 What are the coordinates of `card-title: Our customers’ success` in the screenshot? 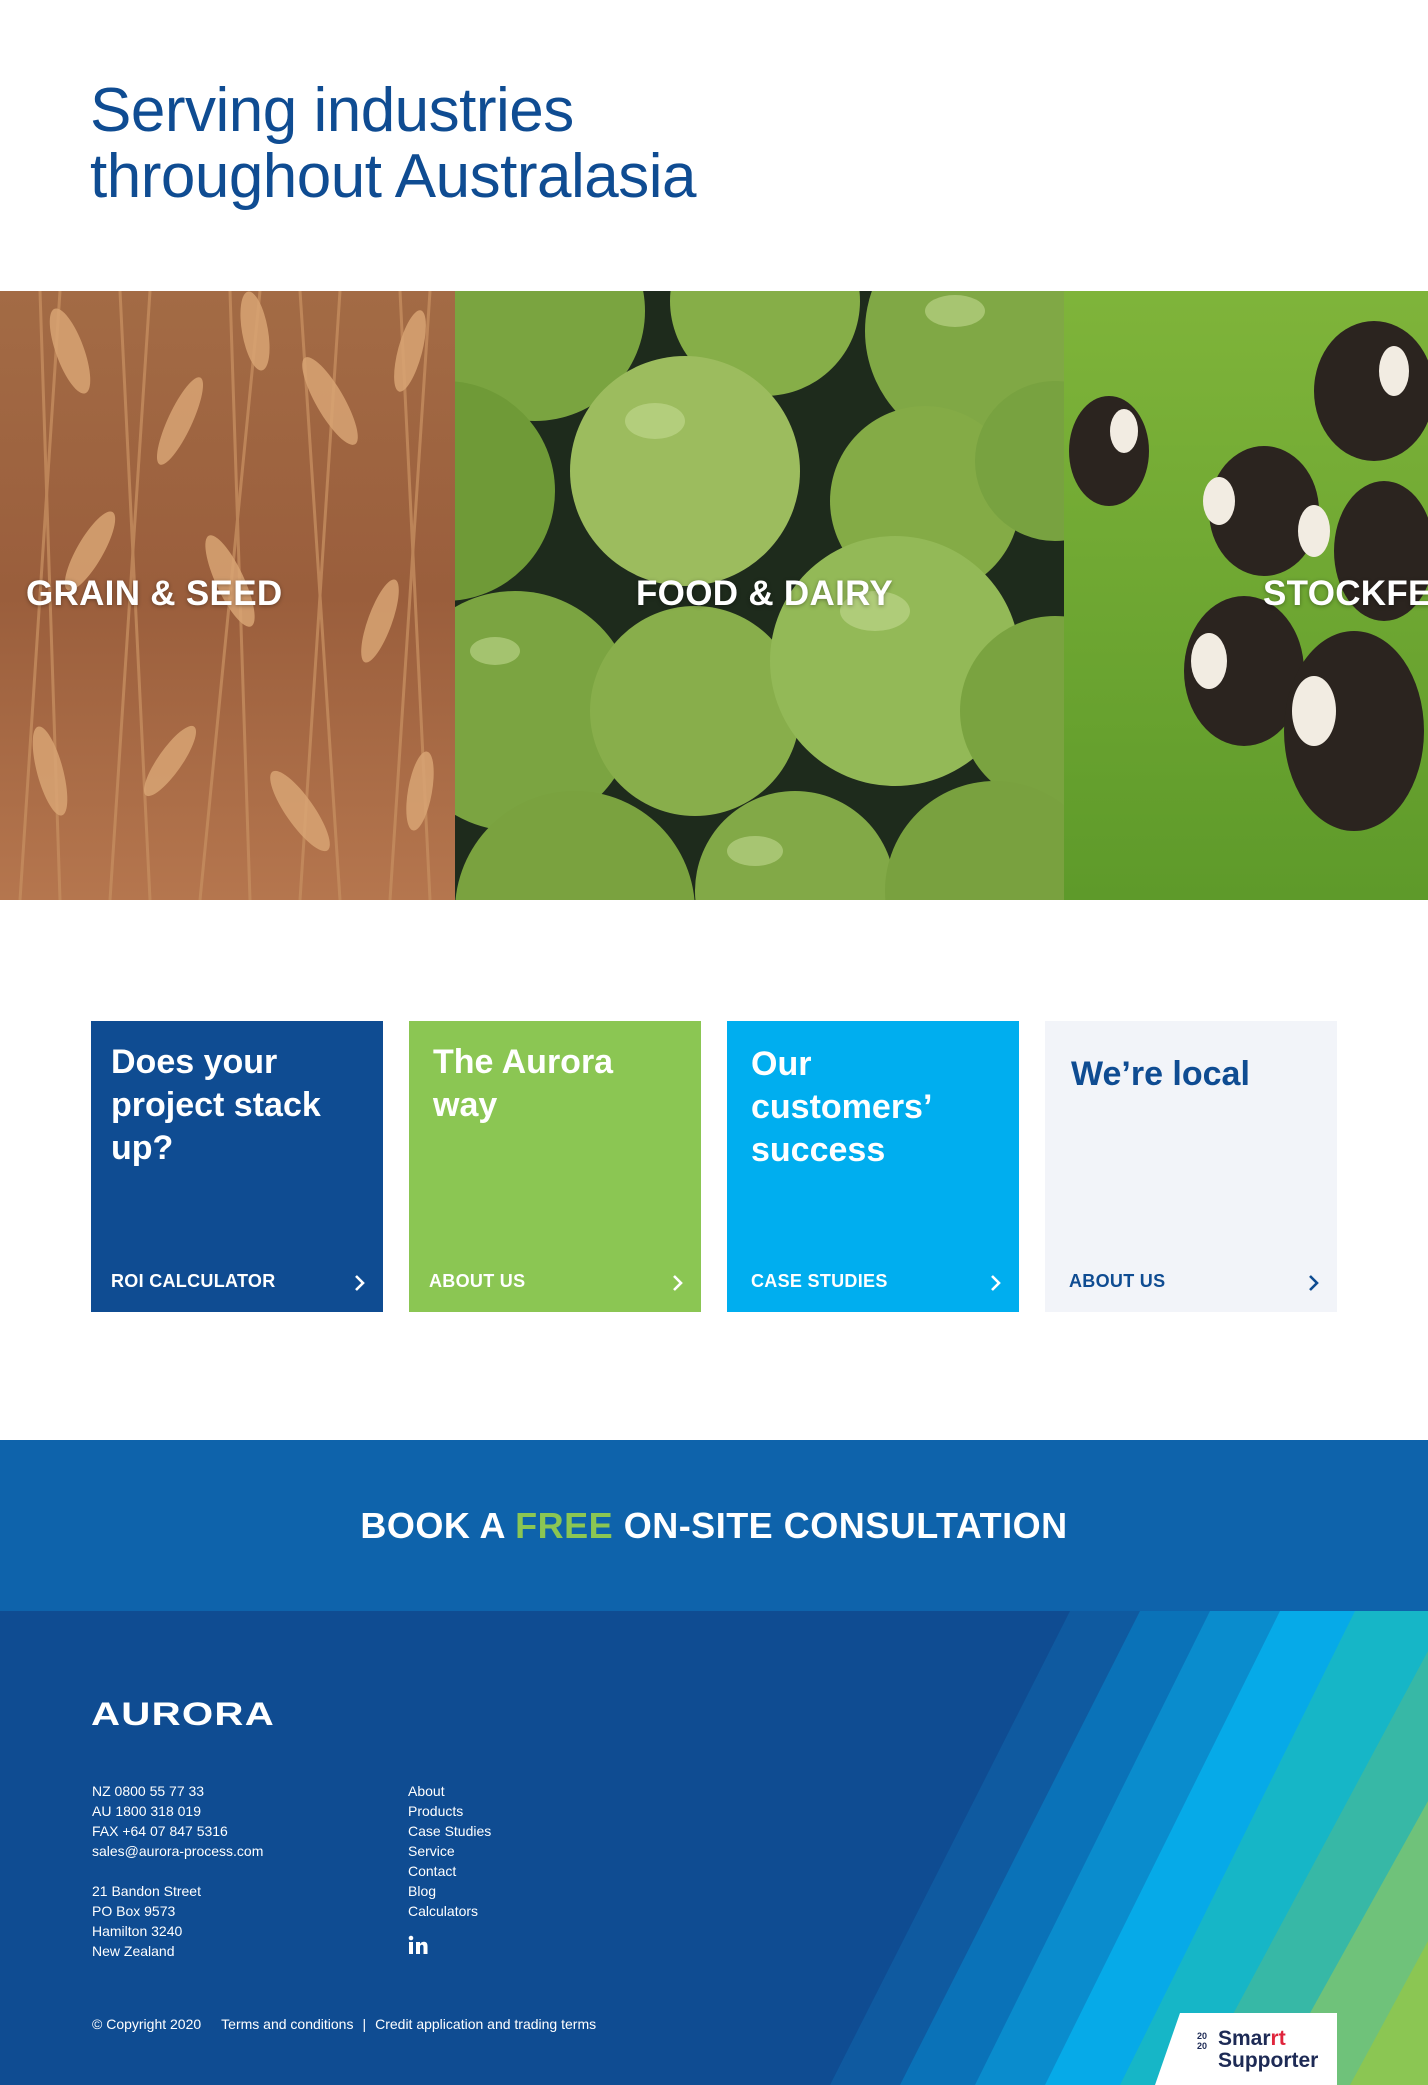 It's located at (841, 1107).